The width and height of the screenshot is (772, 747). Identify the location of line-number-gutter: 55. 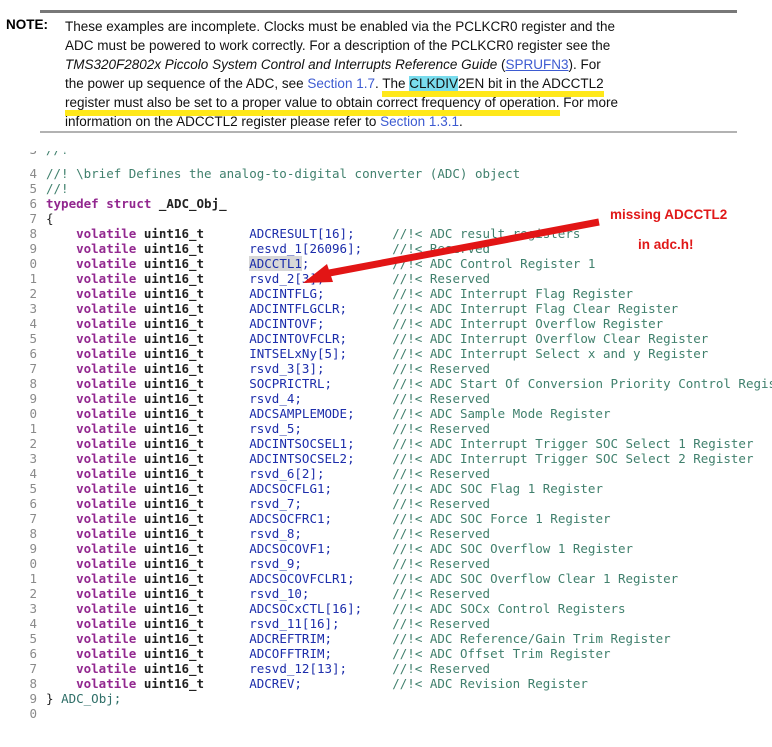
(33, 338).